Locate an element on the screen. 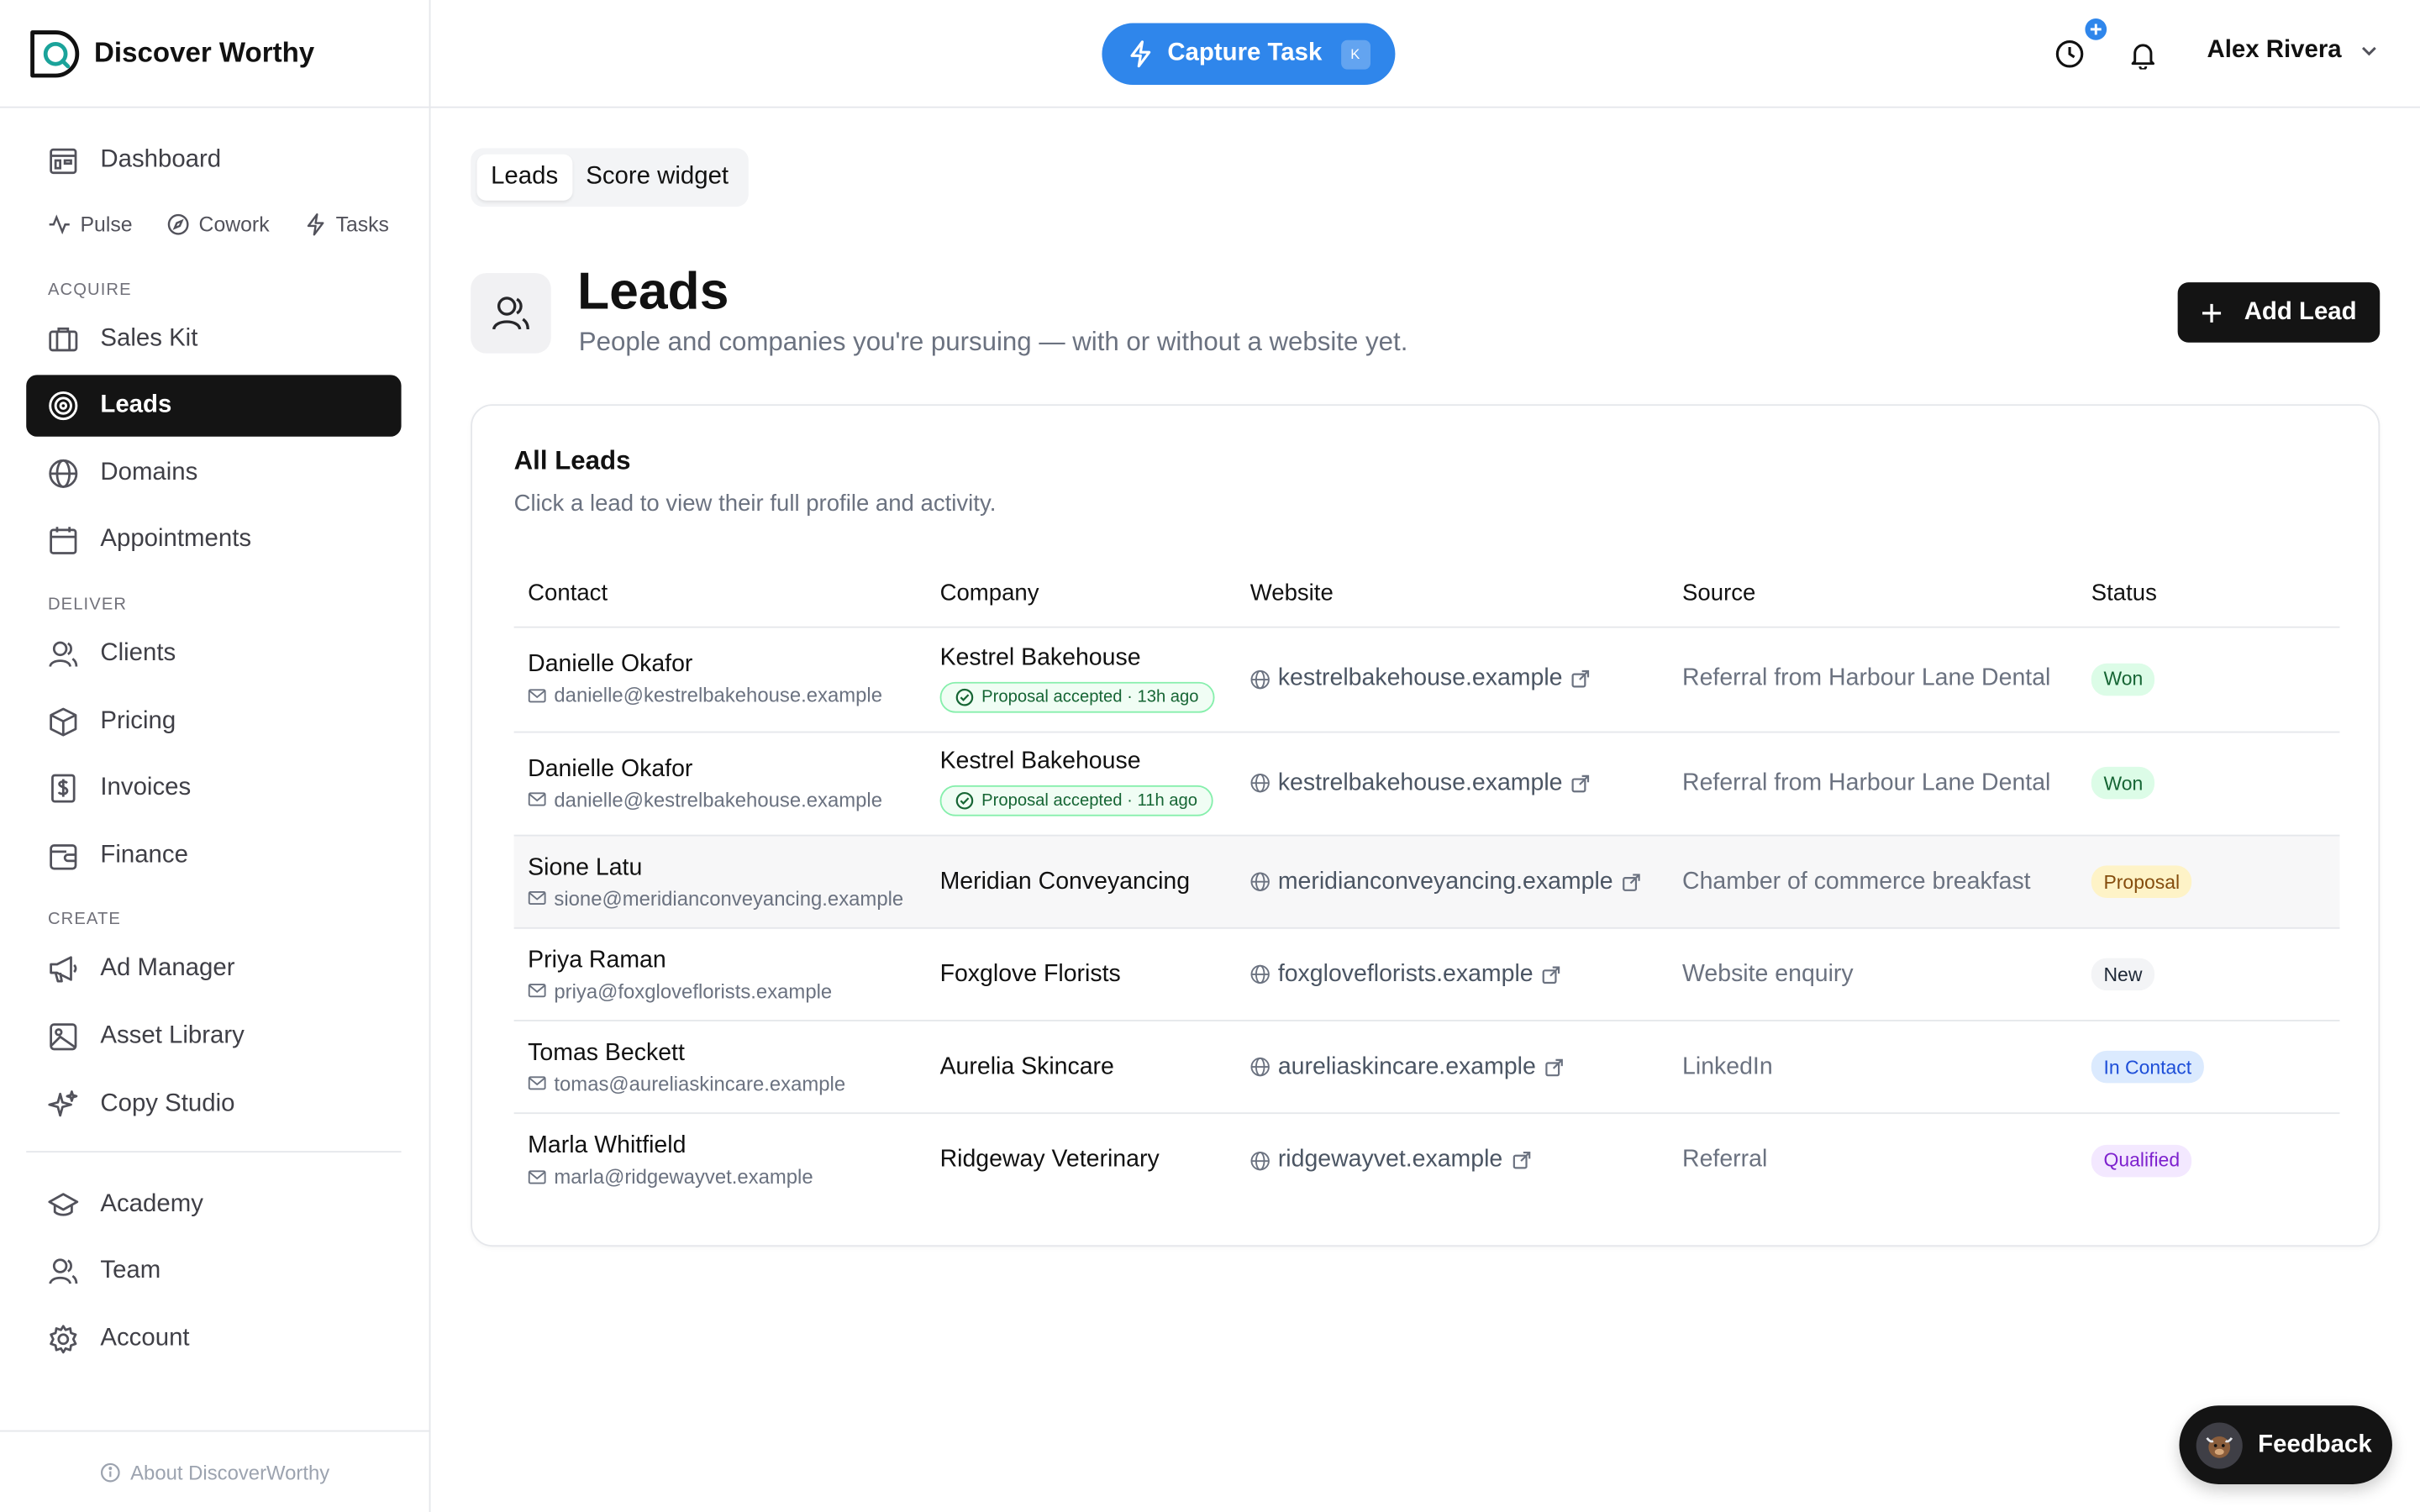 The width and height of the screenshot is (2420, 1512). sidebar-sub-pulse: Pulse is located at coordinates (90, 224).